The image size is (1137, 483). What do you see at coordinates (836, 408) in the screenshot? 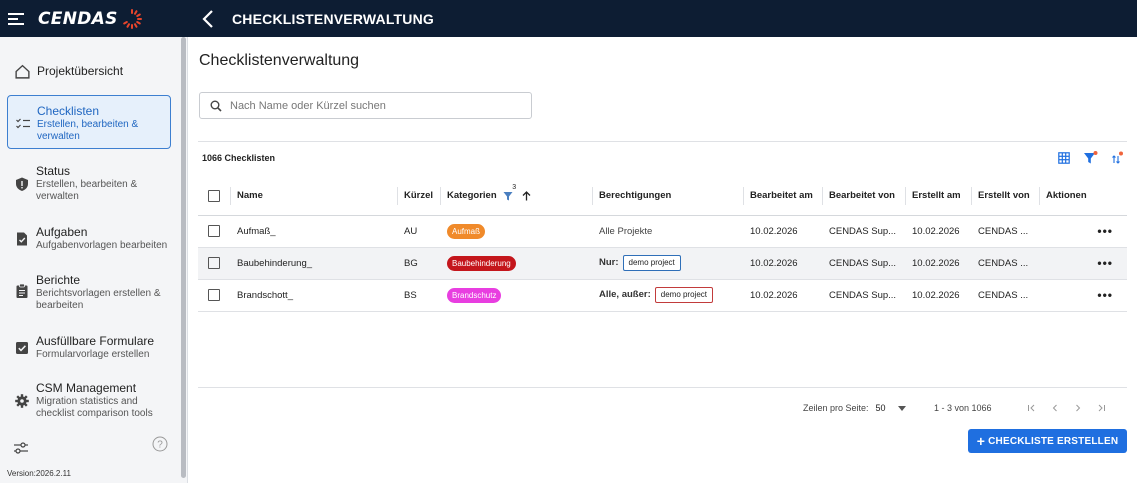
I see `rows-per-page-label: Zeilen pro Seite:` at bounding box center [836, 408].